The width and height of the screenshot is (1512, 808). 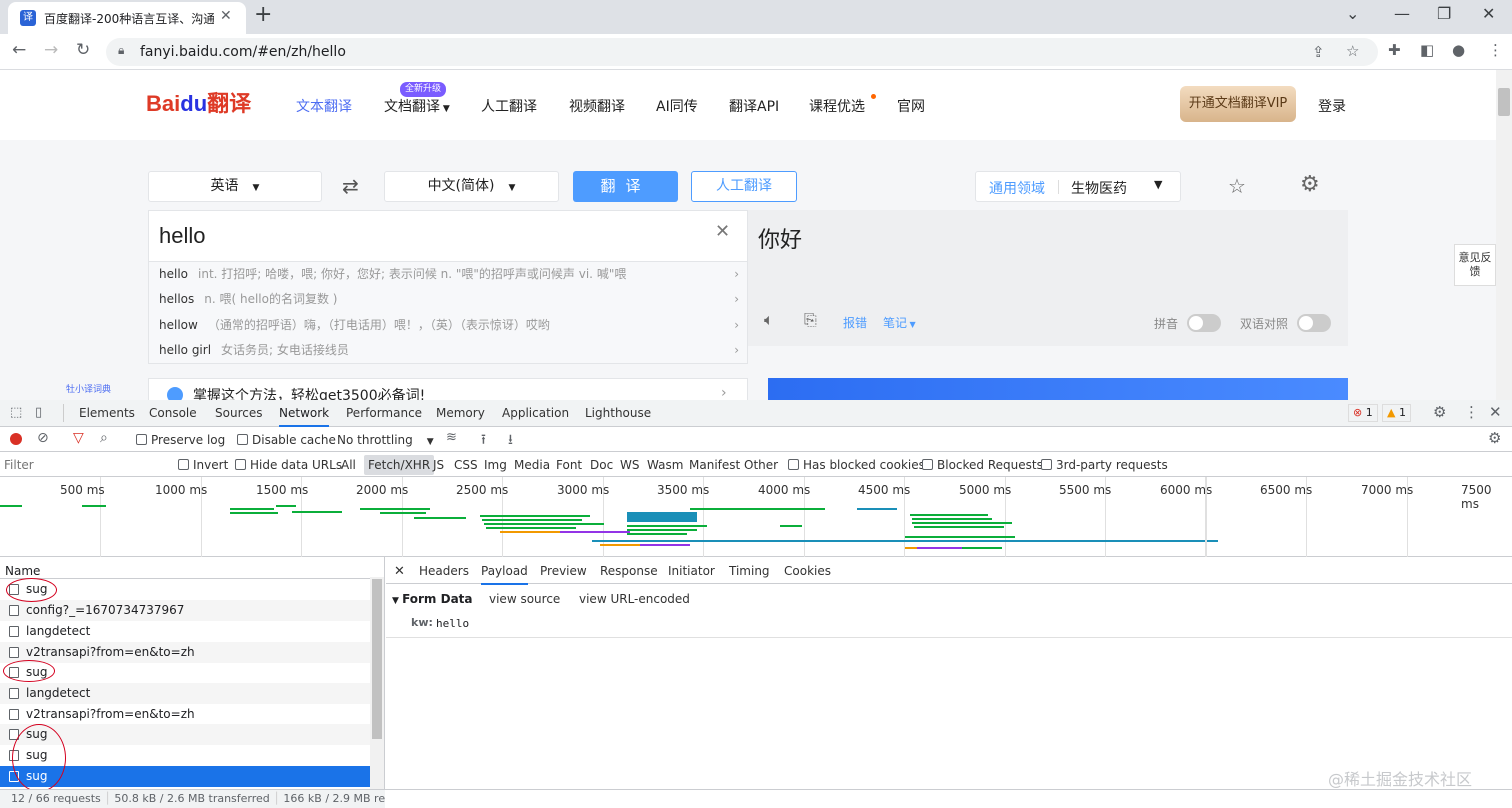 I want to click on request-row: sug, so click(x=185, y=672).